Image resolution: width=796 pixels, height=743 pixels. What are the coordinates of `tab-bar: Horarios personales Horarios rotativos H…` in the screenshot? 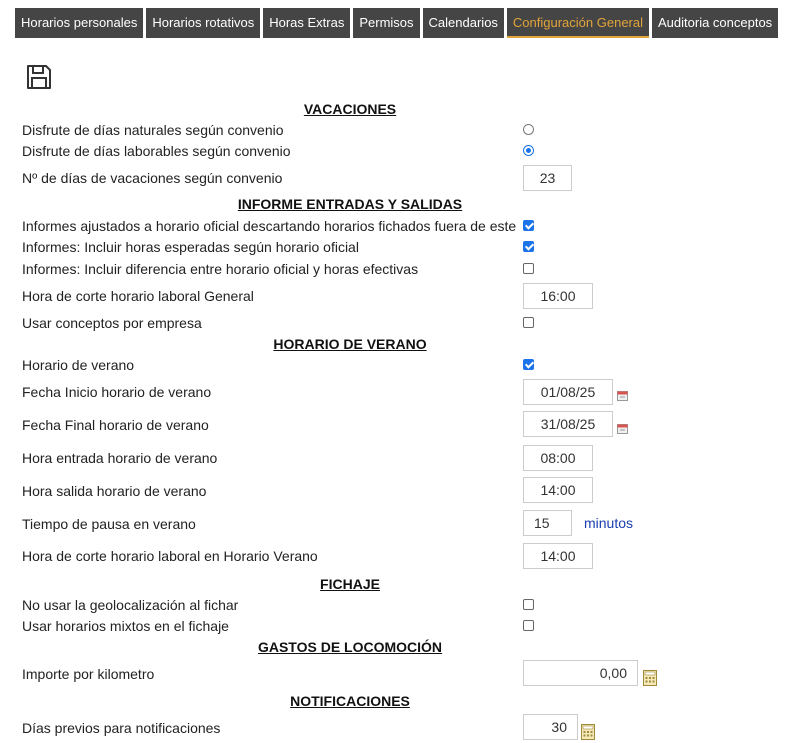 It's located at (398, 23).